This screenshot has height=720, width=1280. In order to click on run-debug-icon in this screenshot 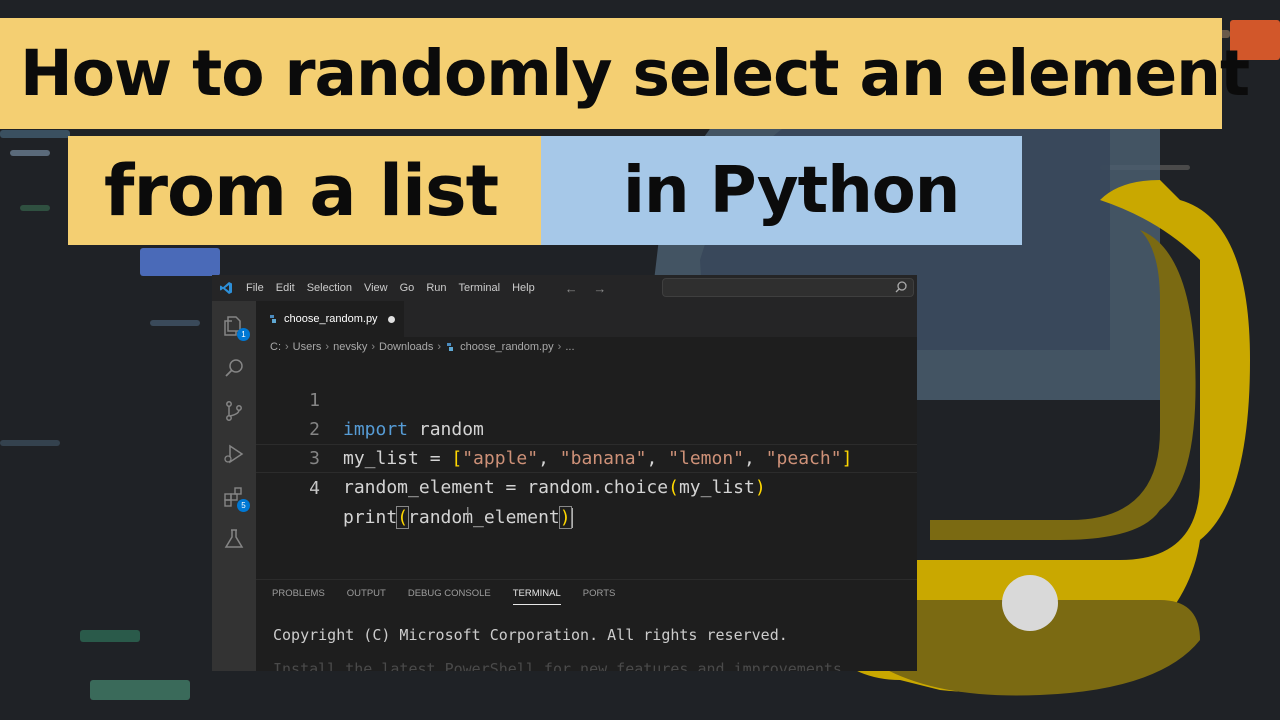, I will do `click(234, 454)`.